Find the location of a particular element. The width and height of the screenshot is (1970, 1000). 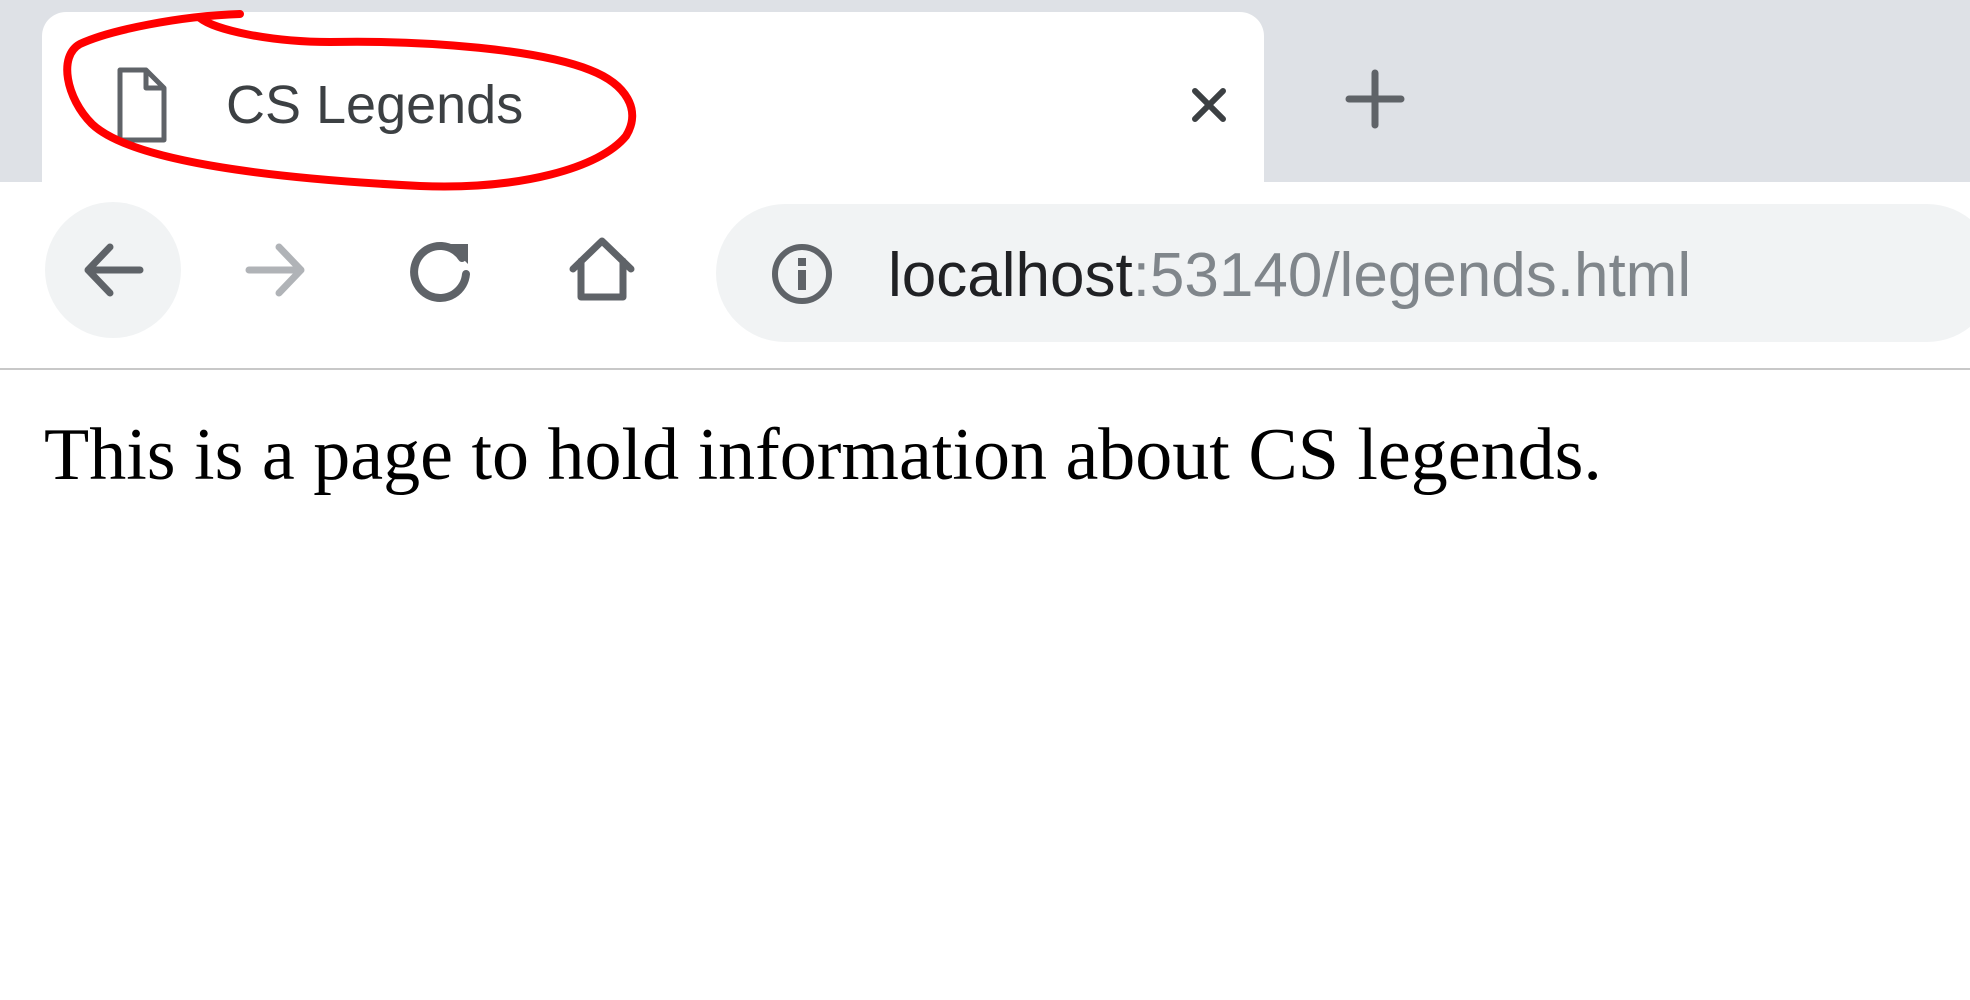

active-tab: CS Legends is located at coordinates (653, 97).